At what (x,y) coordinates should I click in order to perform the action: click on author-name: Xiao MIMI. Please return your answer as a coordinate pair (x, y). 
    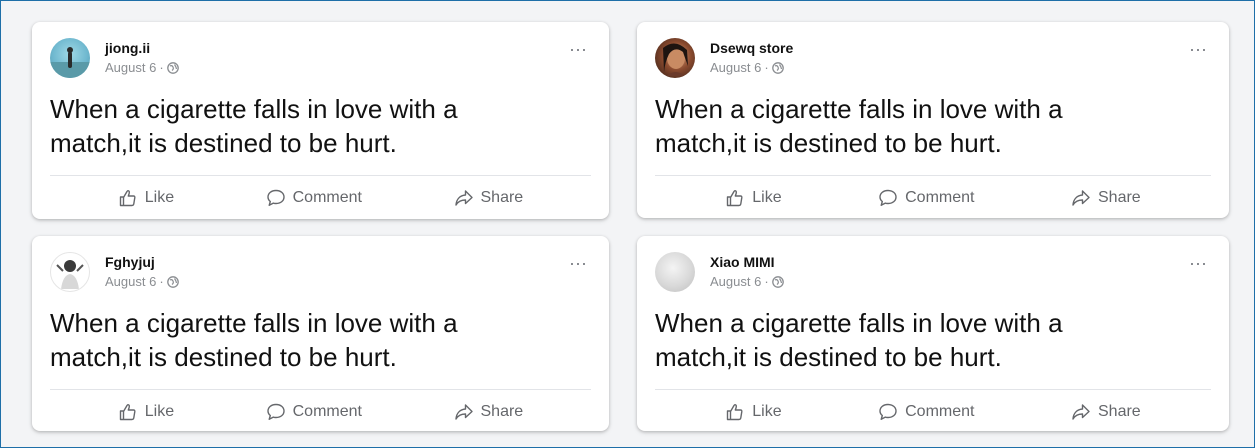
    Looking at the image, I should click on (742, 262).